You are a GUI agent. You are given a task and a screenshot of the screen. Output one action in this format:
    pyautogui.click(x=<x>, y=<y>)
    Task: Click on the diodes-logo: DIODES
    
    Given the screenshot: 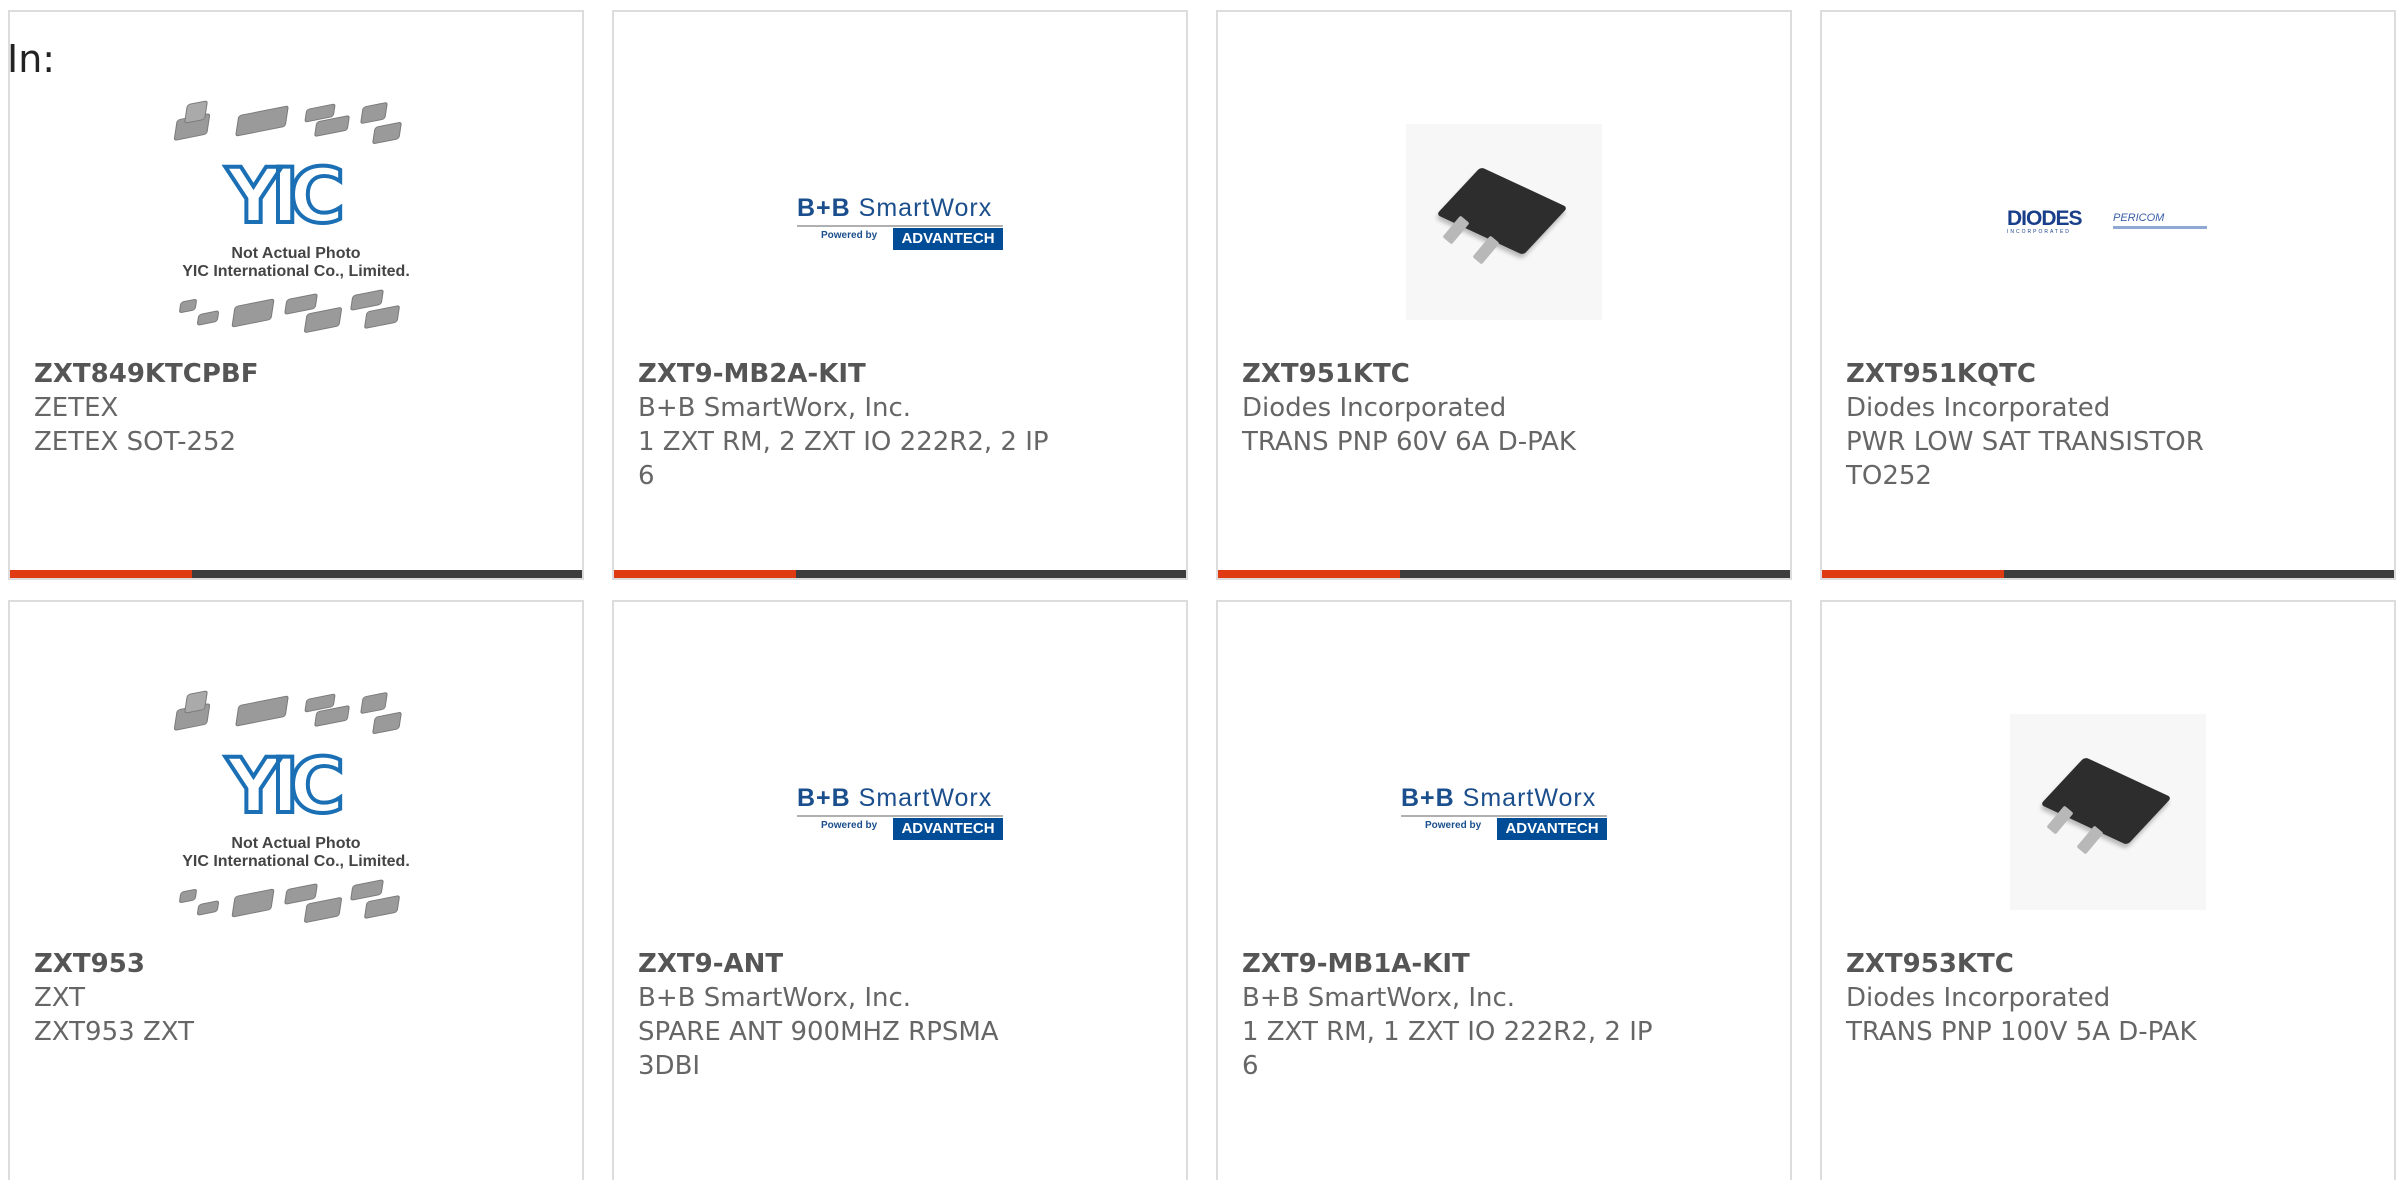 What is the action you would take?
    pyautogui.click(x=2045, y=218)
    